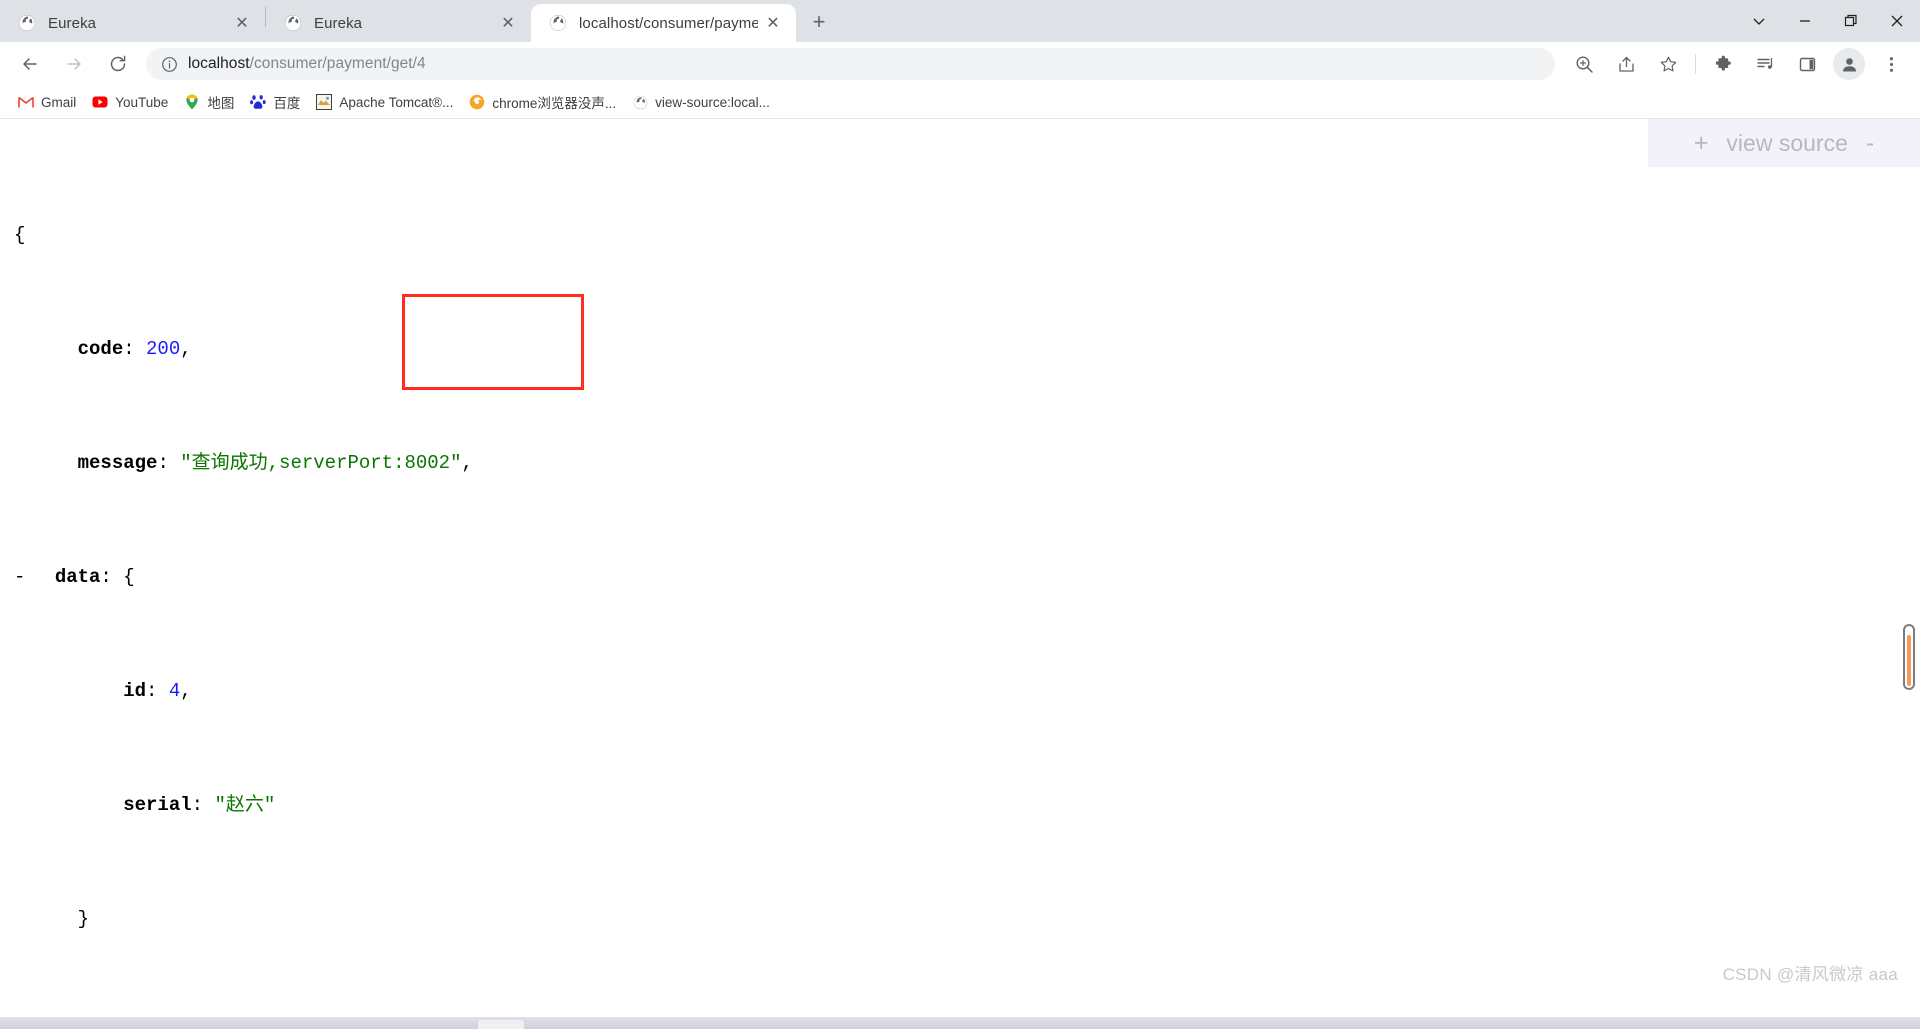  I want to click on back-button, so click(30, 64).